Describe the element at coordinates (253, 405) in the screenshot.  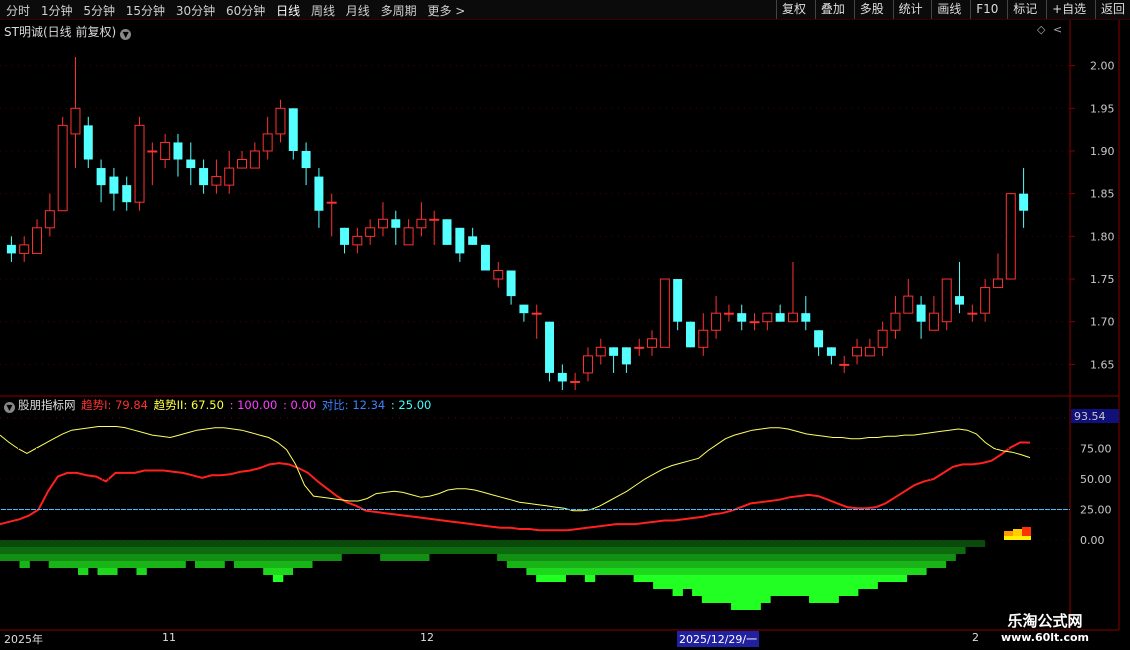
I see `legend-upper: : 100.00` at that location.